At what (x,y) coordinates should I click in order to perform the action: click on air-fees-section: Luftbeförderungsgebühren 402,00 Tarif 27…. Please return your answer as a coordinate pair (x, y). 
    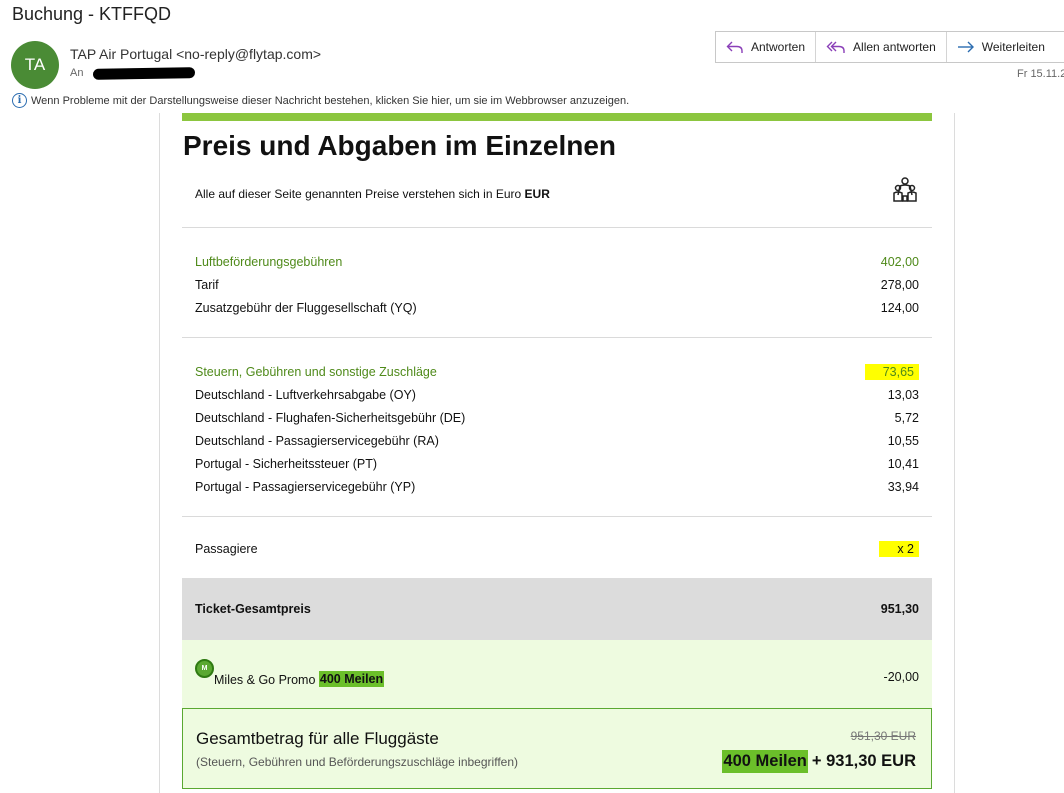
    Looking at the image, I should click on (557, 283).